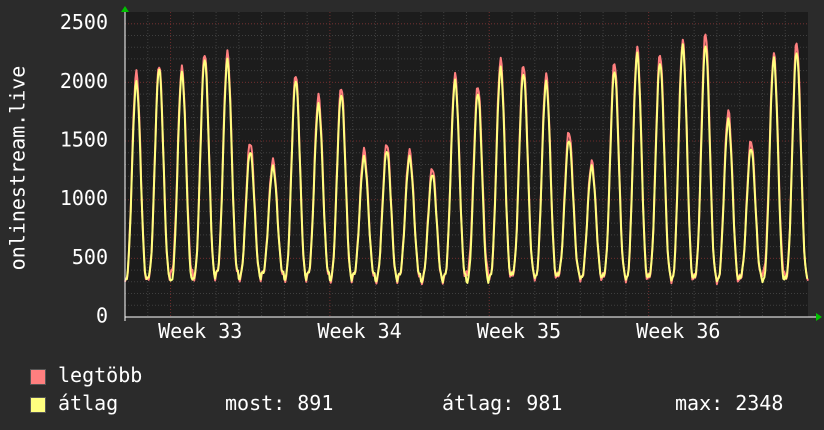 Image resolution: width=824 pixels, height=430 pixels. Describe the element at coordinates (125, 9) in the screenshot. I see `y-axis-arrow` at that location.